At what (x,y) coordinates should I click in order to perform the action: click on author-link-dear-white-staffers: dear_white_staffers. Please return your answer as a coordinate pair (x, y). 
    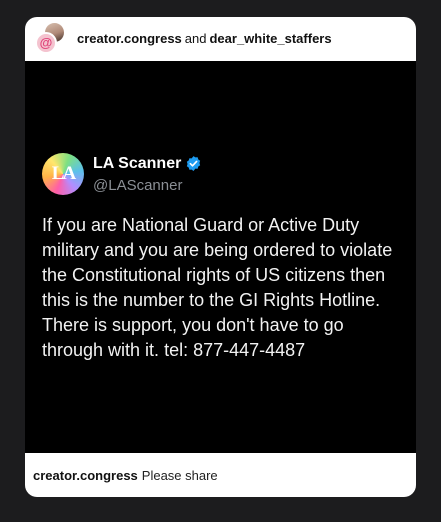
    Looking at the image, I should click on (270, 38).